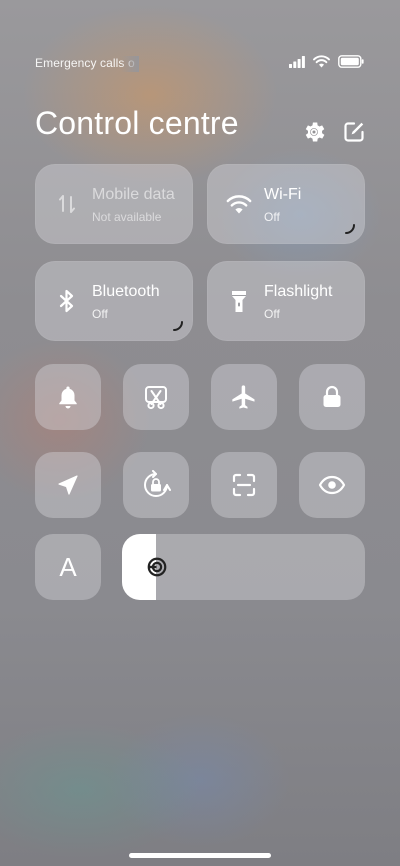 This screenshot has height=866, width=400. I want to click on page-title: Control centre, so click(137, 123).